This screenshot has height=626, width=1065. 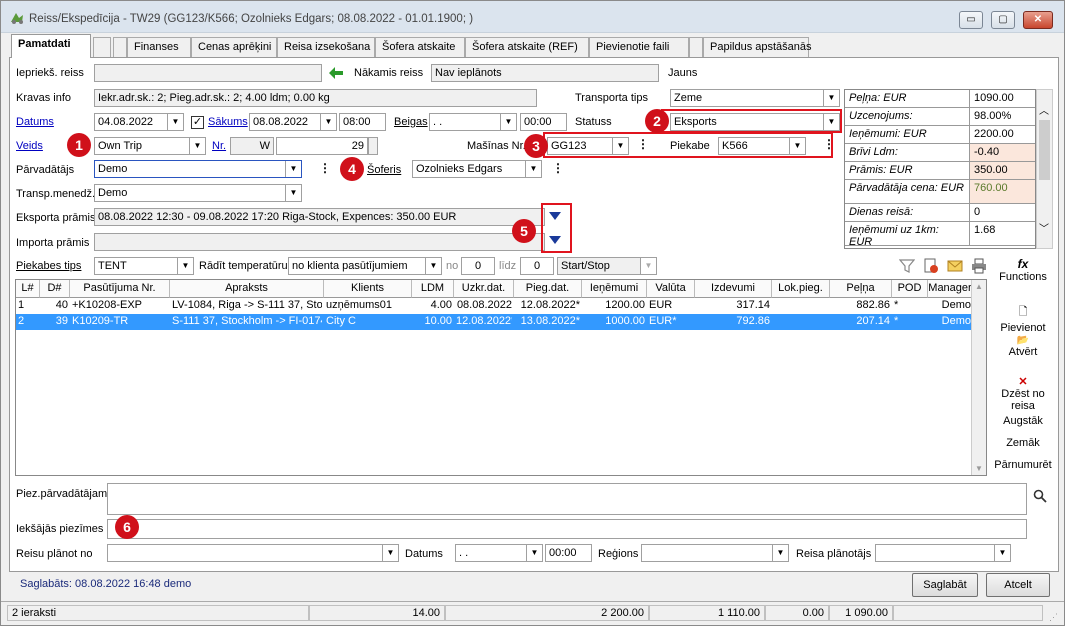 I want to click on move-down-button: Zemāk, so click(x=1023, y=443).